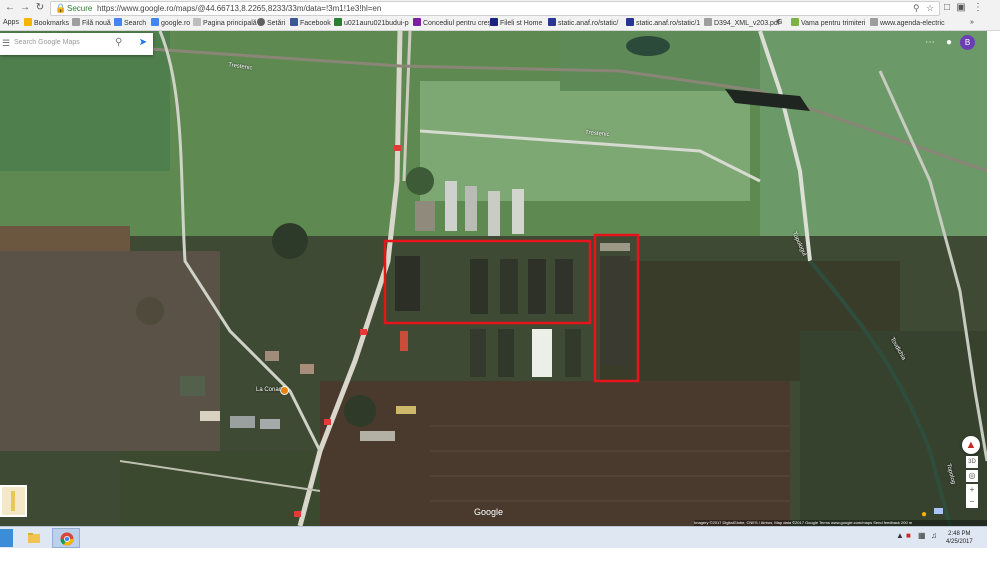 This screenshot has height=563, width=1000. What do you see at coordinates (489, 512) in the screenshot?
I see `google-logo: Google` at bounding box center [489, 512].